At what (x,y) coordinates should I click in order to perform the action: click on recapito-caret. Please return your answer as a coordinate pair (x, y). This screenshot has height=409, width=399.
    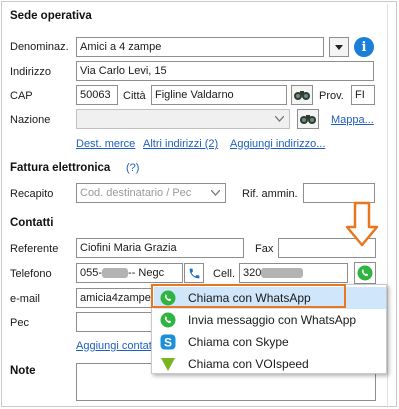
    Looking at the image, I should click on (215, 193).